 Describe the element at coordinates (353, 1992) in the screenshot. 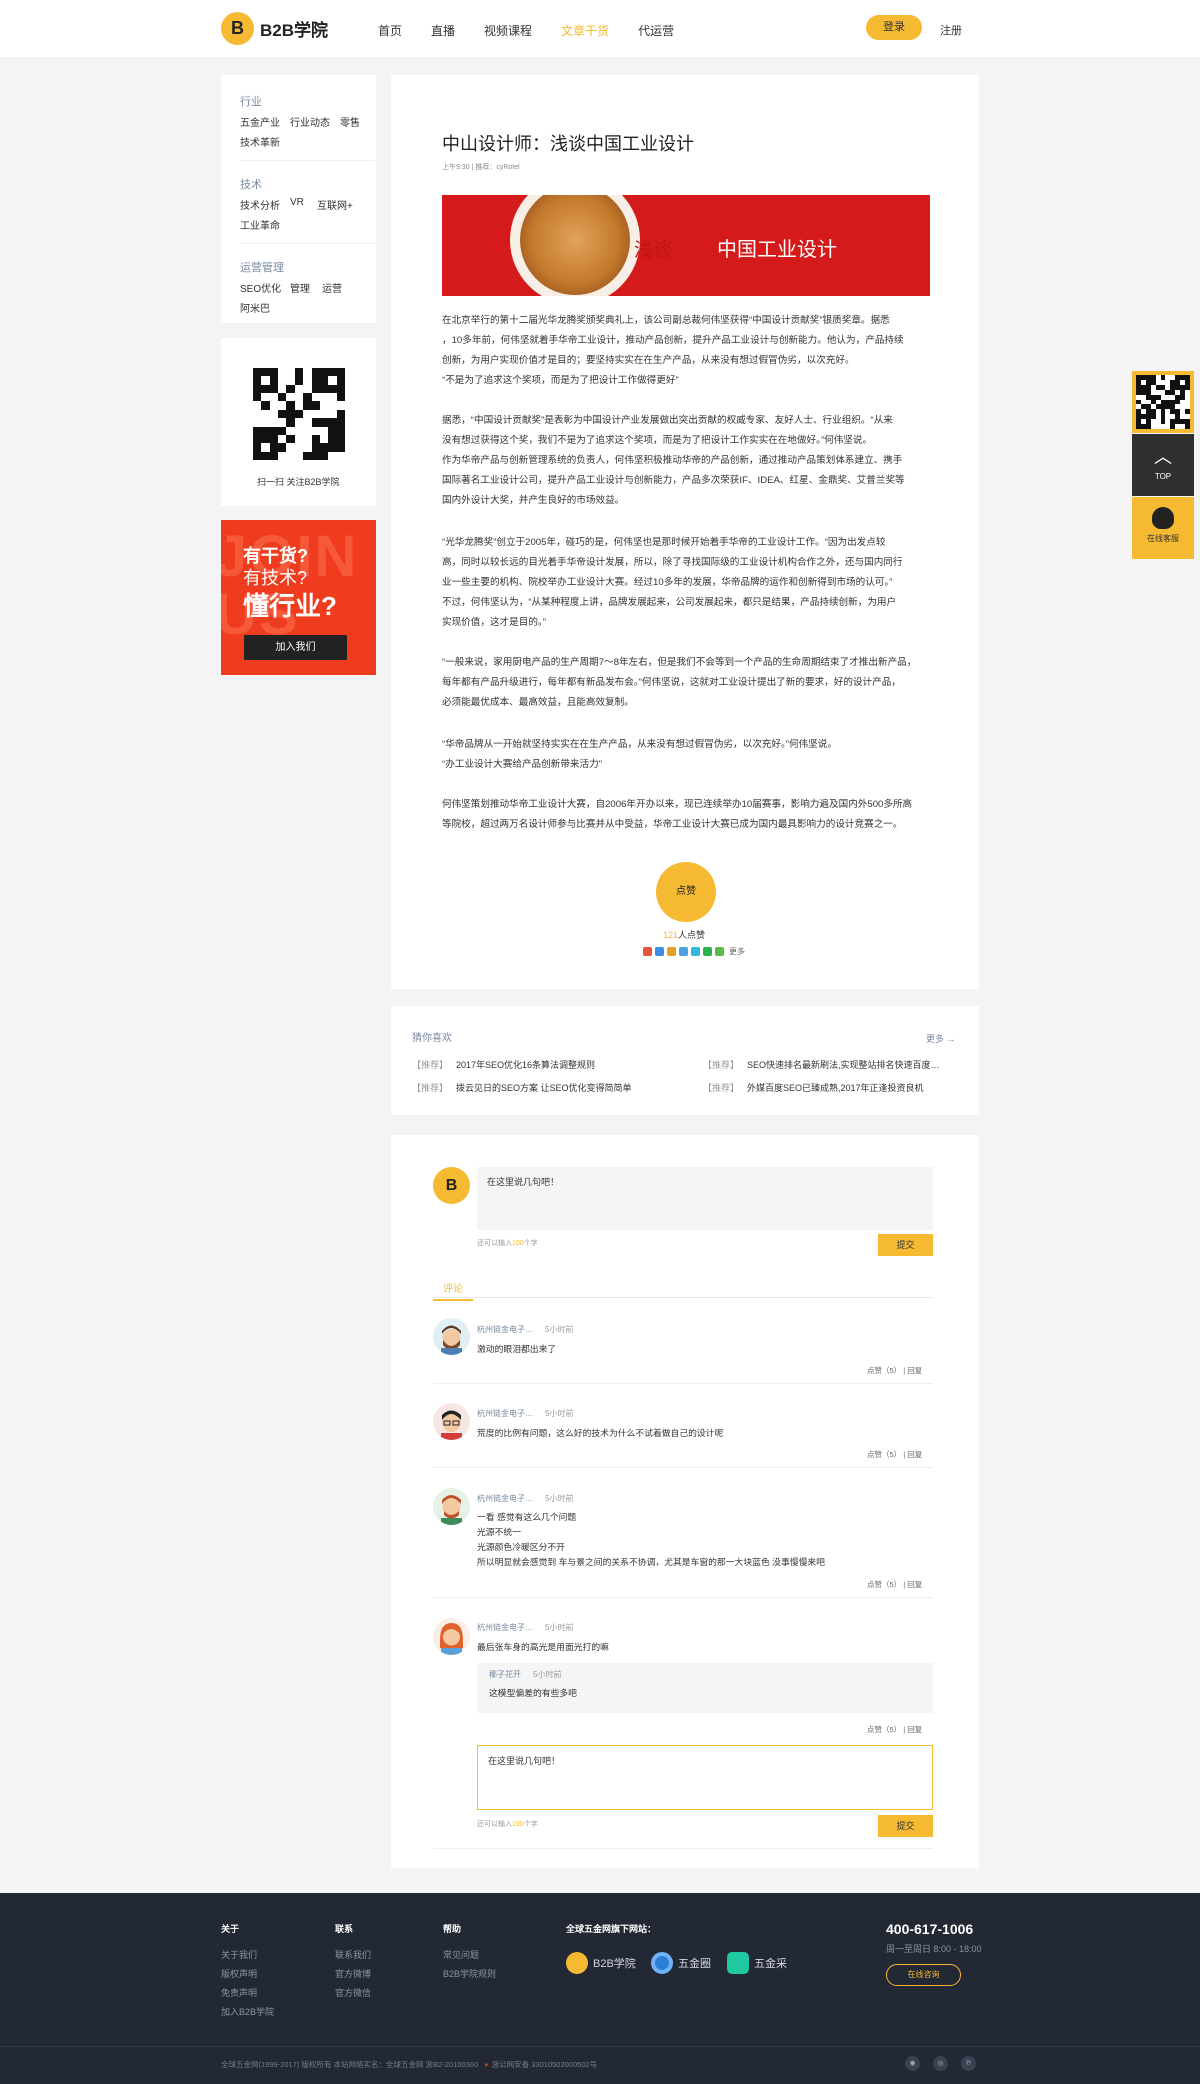

I see `footer-link: 官方微信` at that location.